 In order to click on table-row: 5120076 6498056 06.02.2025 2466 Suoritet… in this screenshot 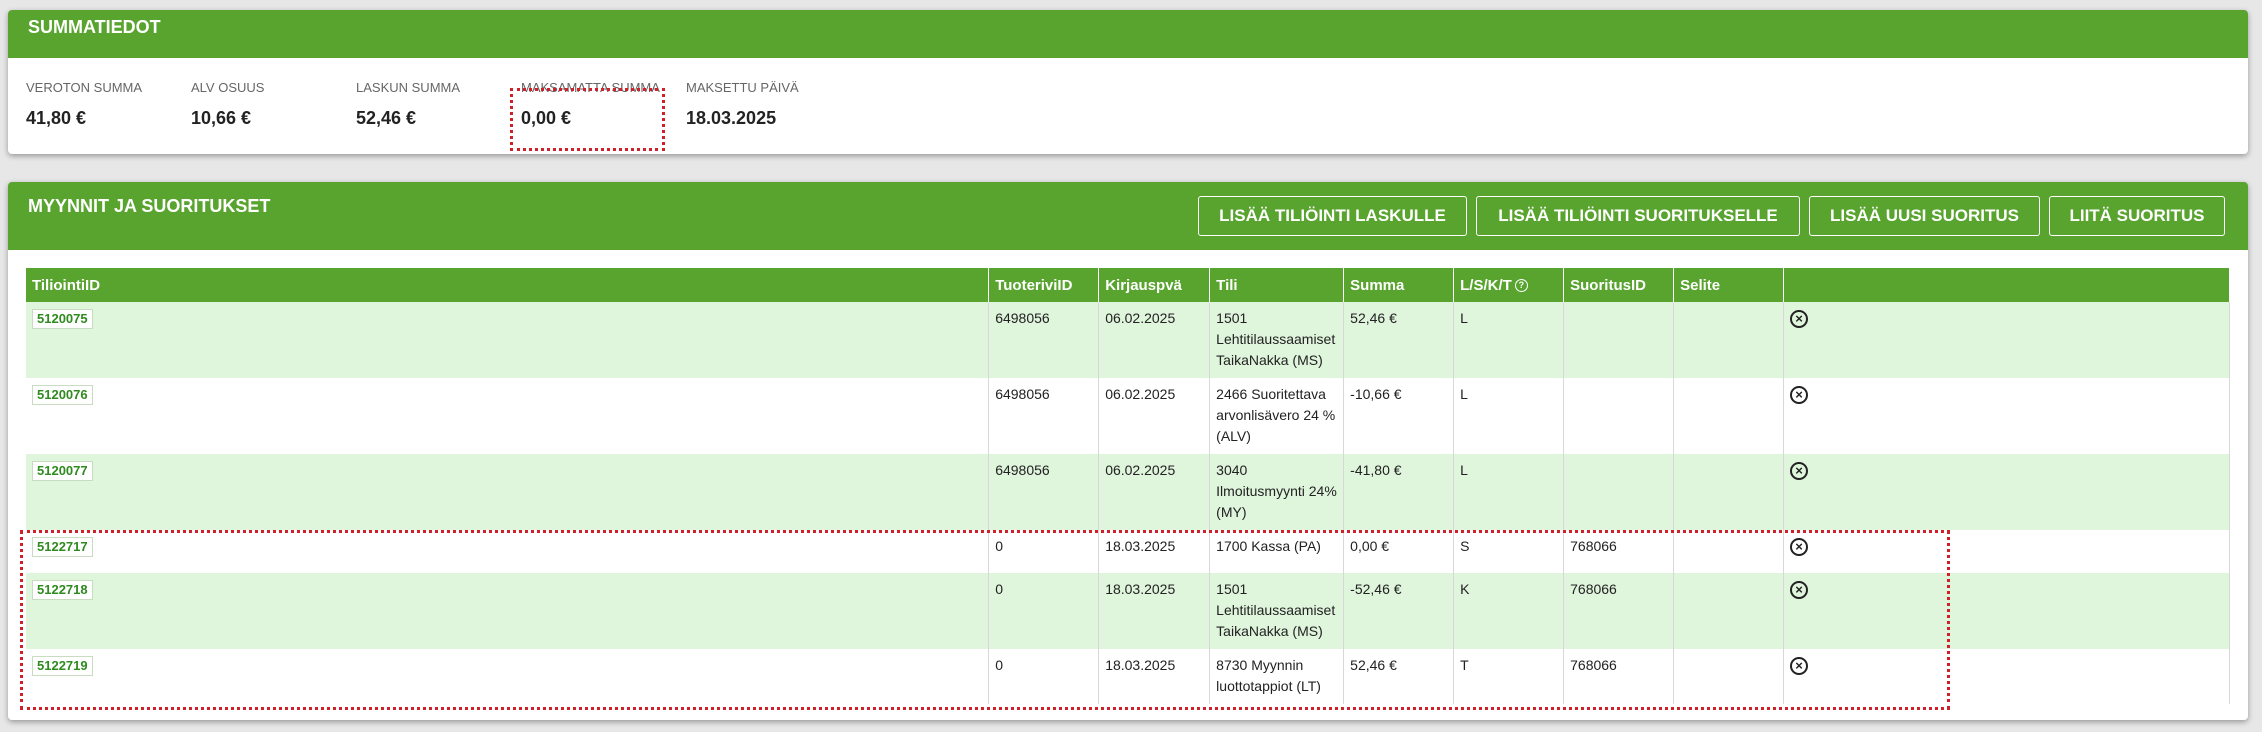, I will do `click(1128, 416)`.